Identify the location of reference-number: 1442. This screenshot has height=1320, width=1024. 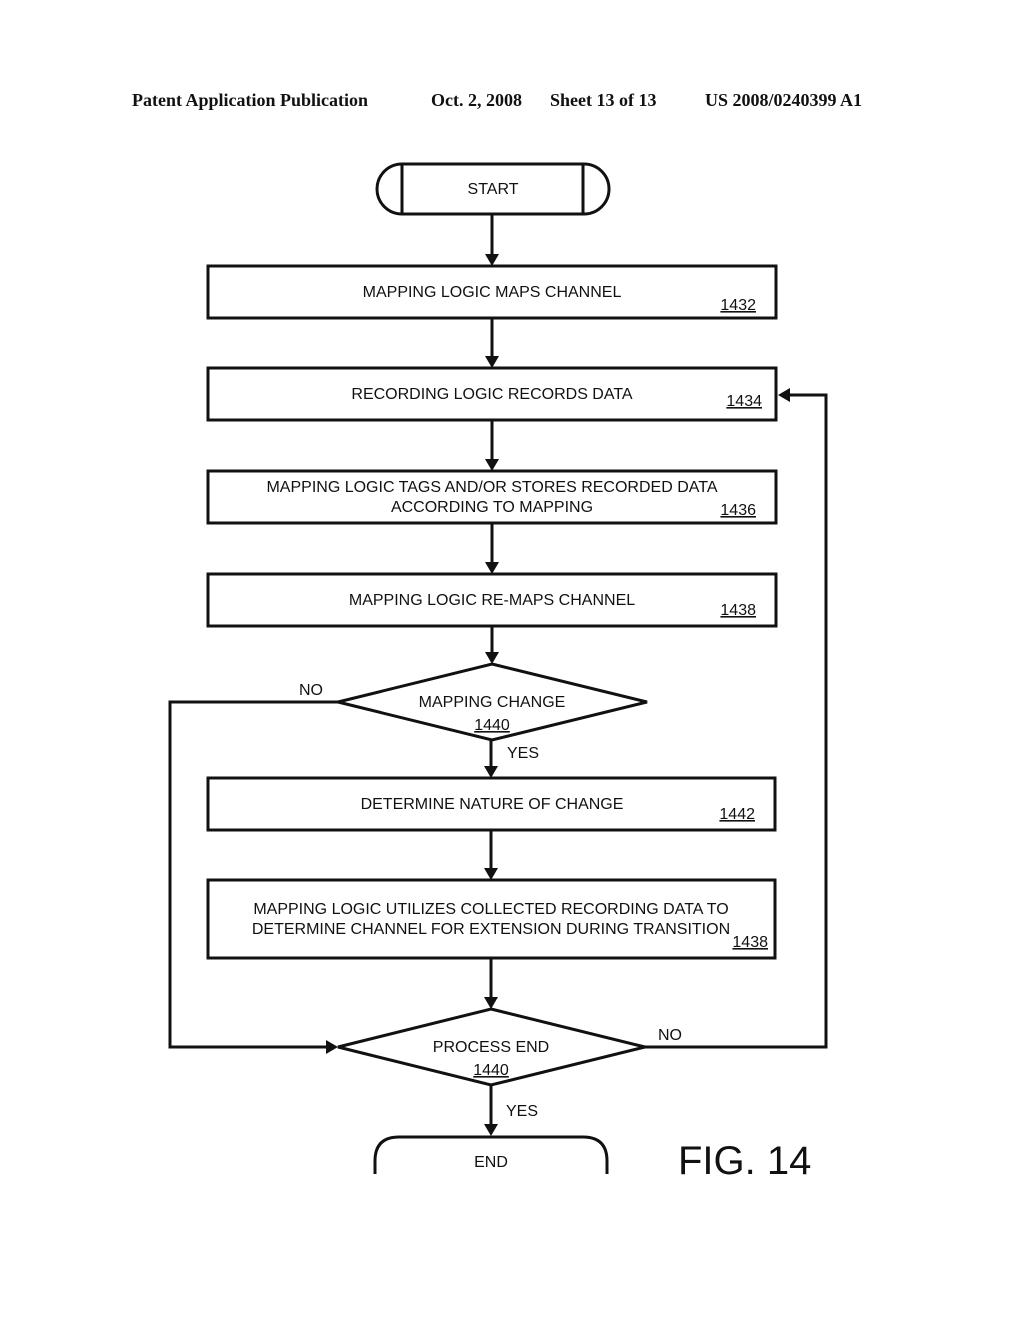
(737, 814).